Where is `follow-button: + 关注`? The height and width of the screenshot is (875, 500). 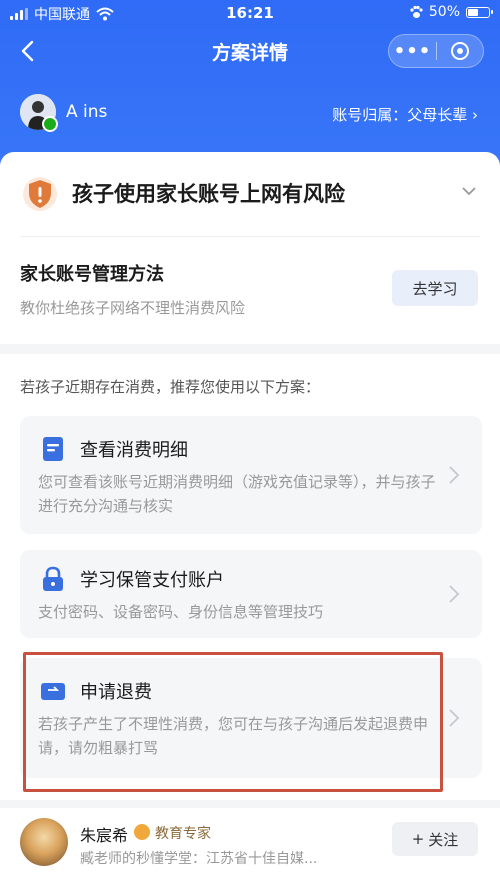
follow-button: + 关注 is located at coordinates (435, 839).